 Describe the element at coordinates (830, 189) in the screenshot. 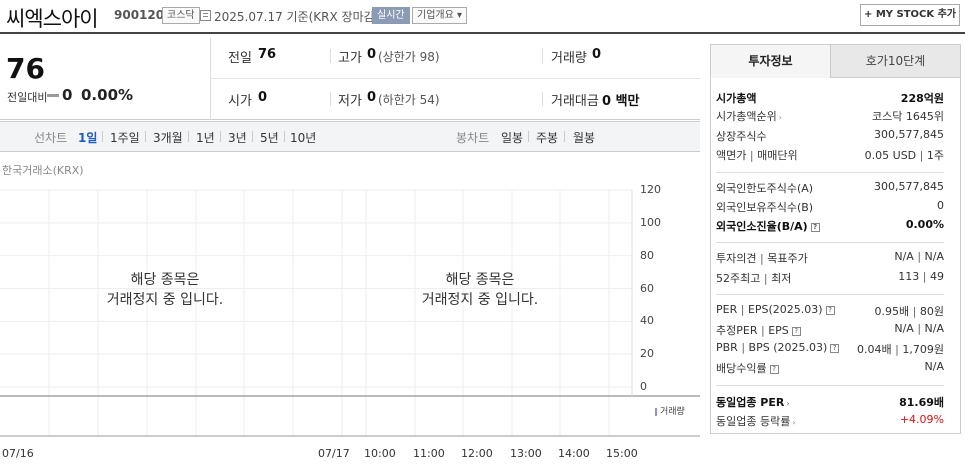

I see `foreign-limit-row: 외국인한도주식수(A) 300,577,845` at that location.